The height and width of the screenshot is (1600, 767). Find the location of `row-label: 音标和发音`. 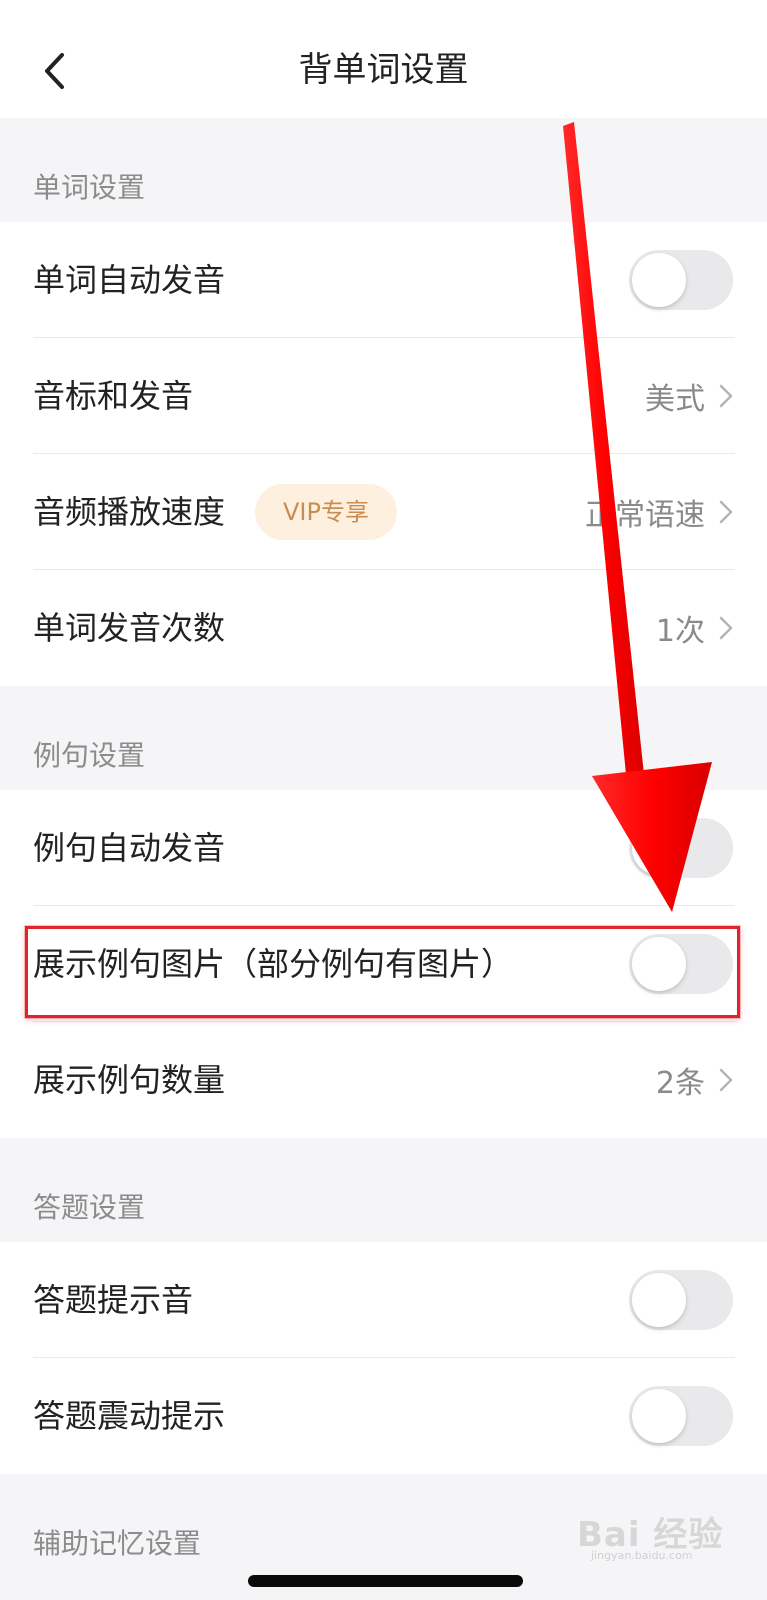

row-label: 音标和发音 is located at coordinates (113, 396).